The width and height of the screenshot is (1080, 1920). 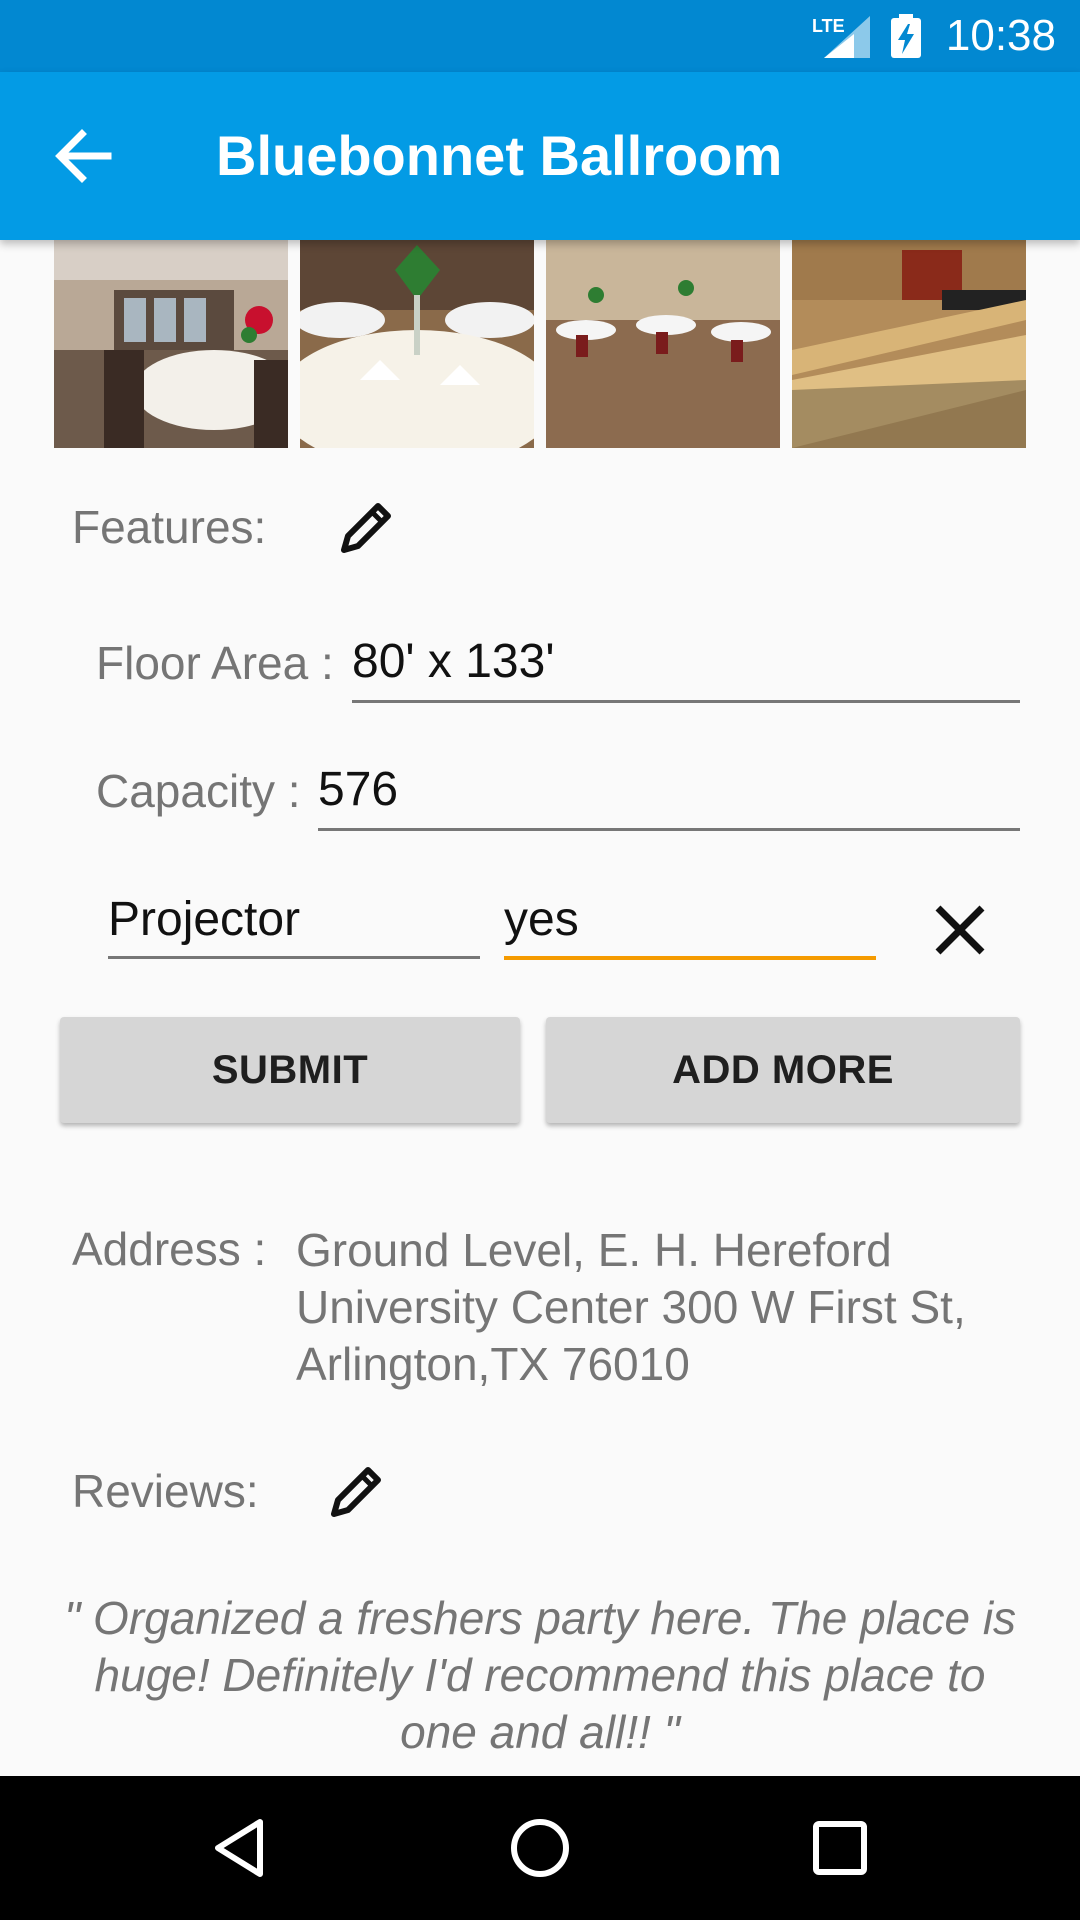 What do you see at coordinates (841, 37) in the screenshot?
I see `lte-signal-icon: LTE` at bounding box center [841, 37].